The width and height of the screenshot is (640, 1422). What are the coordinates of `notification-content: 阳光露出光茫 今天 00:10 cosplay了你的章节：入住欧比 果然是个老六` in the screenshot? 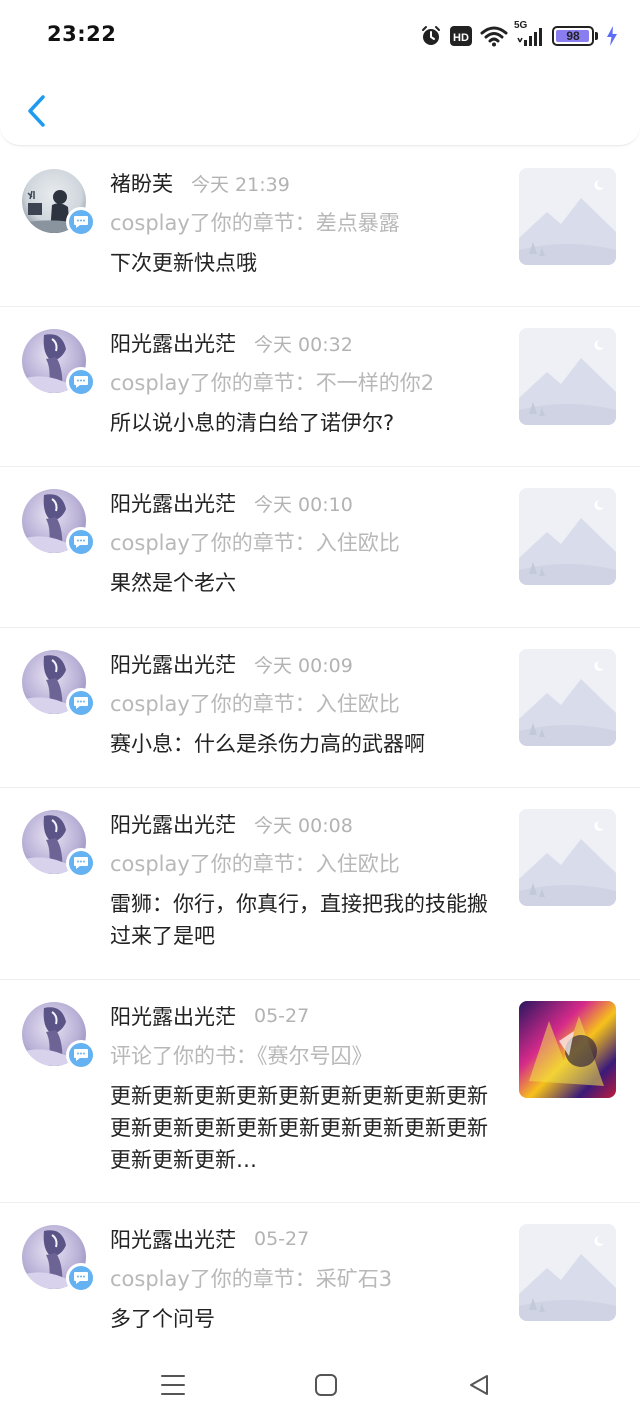 It's located at (300, 543).